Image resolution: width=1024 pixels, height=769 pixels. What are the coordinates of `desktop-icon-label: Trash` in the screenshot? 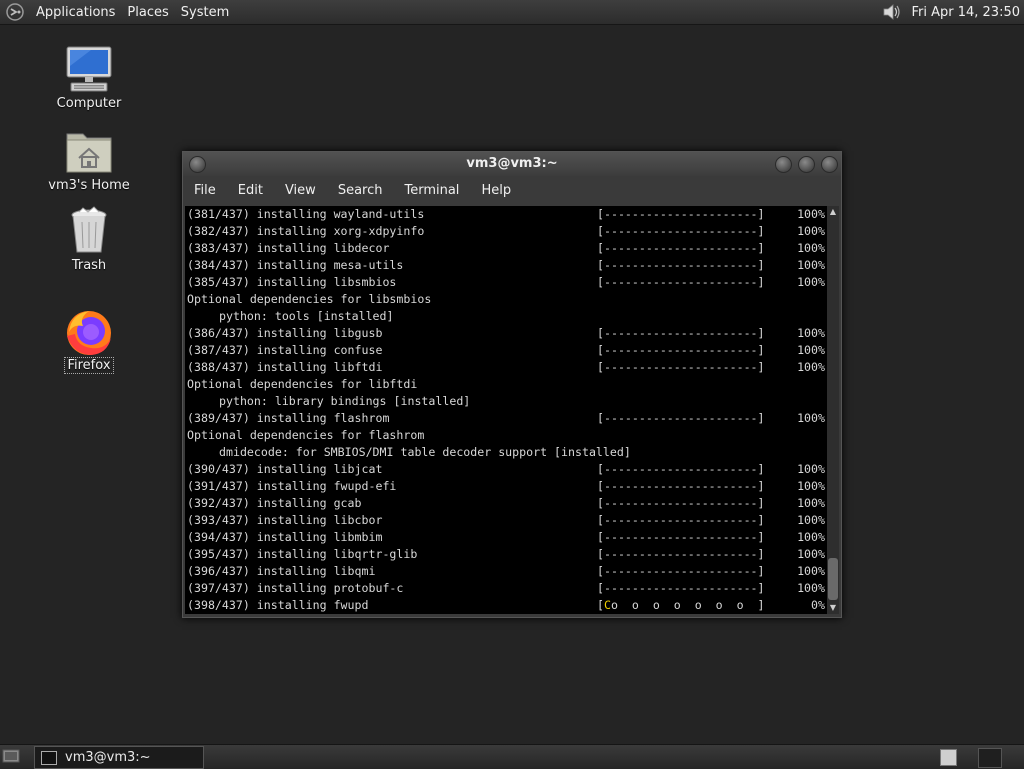 It's located at (89, 265).